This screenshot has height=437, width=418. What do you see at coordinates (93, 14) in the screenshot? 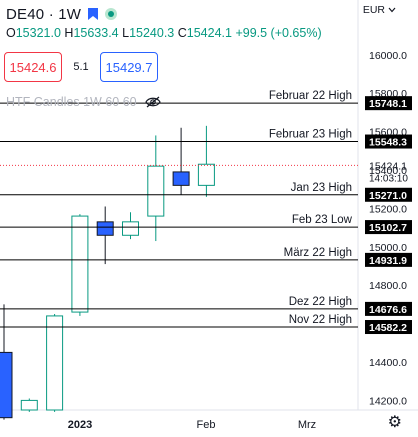
I see `flag-icon` at bounding box center [93, 14].